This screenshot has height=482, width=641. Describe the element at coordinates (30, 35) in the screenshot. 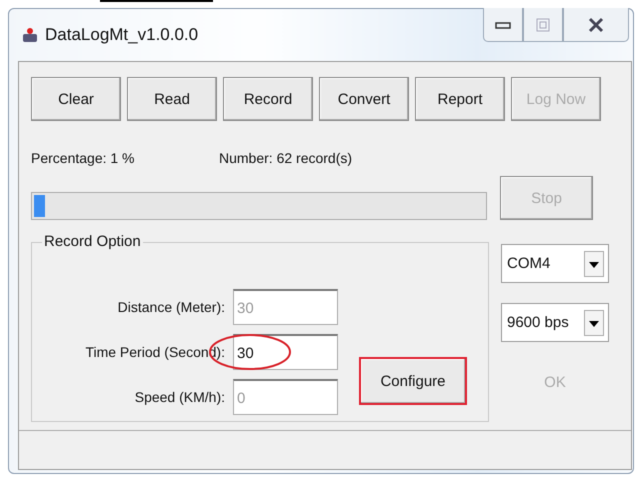

I see `app-icon` at that location.